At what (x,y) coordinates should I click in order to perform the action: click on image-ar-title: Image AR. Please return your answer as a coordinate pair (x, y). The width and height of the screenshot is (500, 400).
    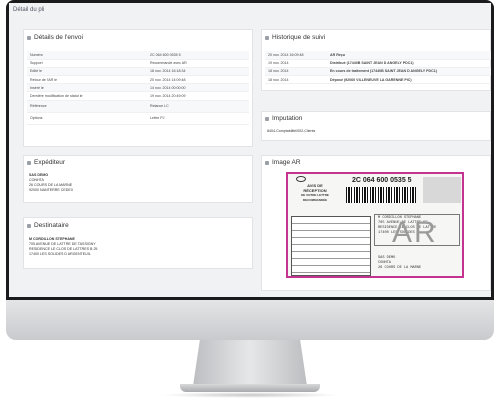
    Looking at the image, I should click on (286, 162).